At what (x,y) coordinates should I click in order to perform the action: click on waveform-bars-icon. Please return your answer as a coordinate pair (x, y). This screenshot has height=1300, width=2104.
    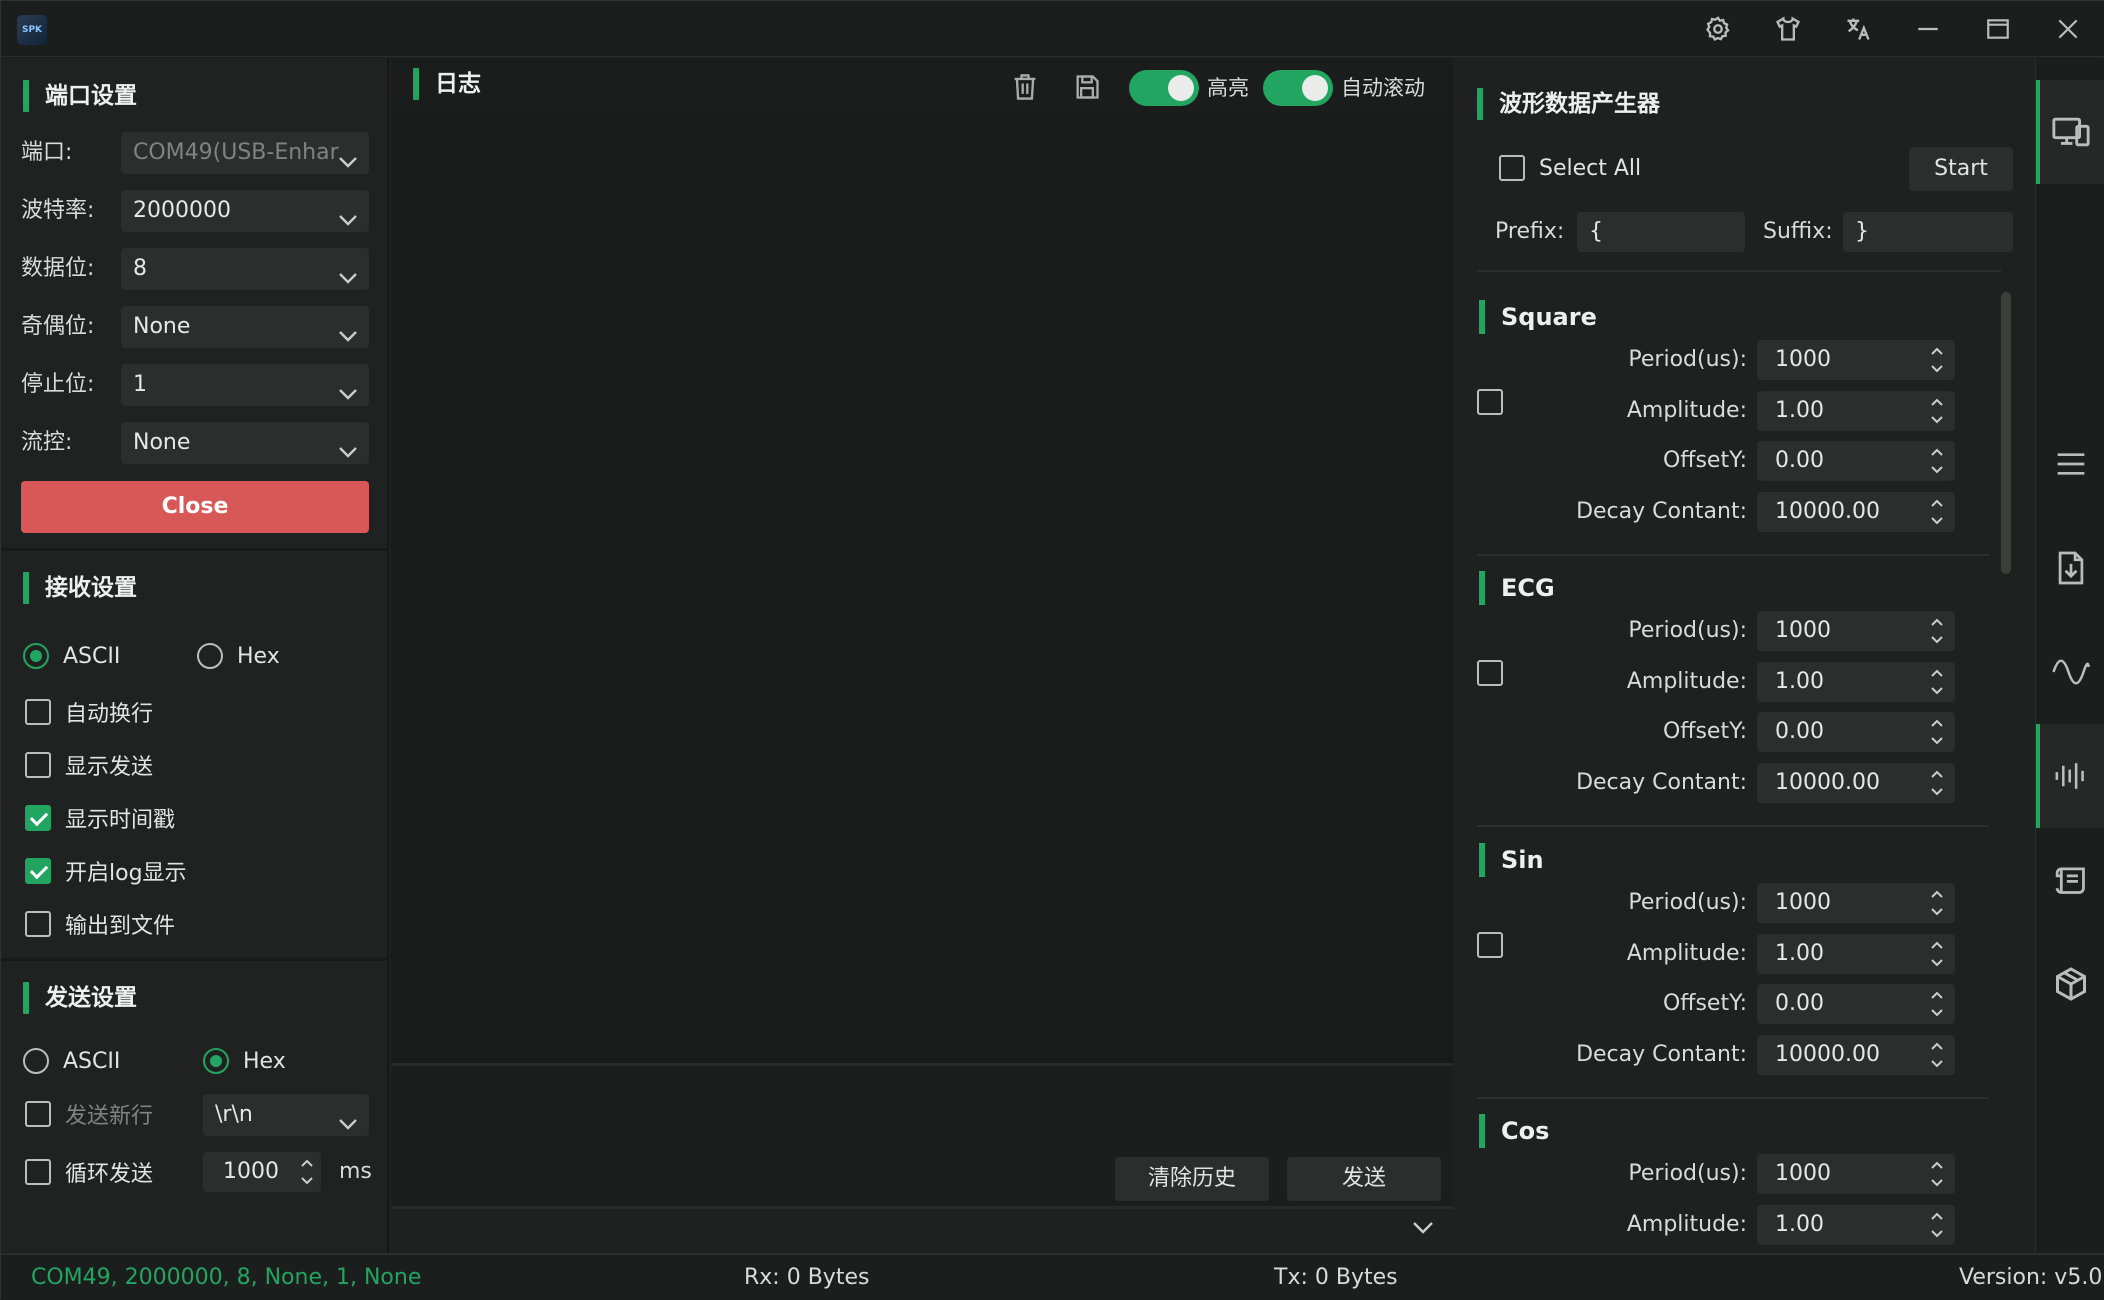
    Looking at the image, I should click on (2070, 776).